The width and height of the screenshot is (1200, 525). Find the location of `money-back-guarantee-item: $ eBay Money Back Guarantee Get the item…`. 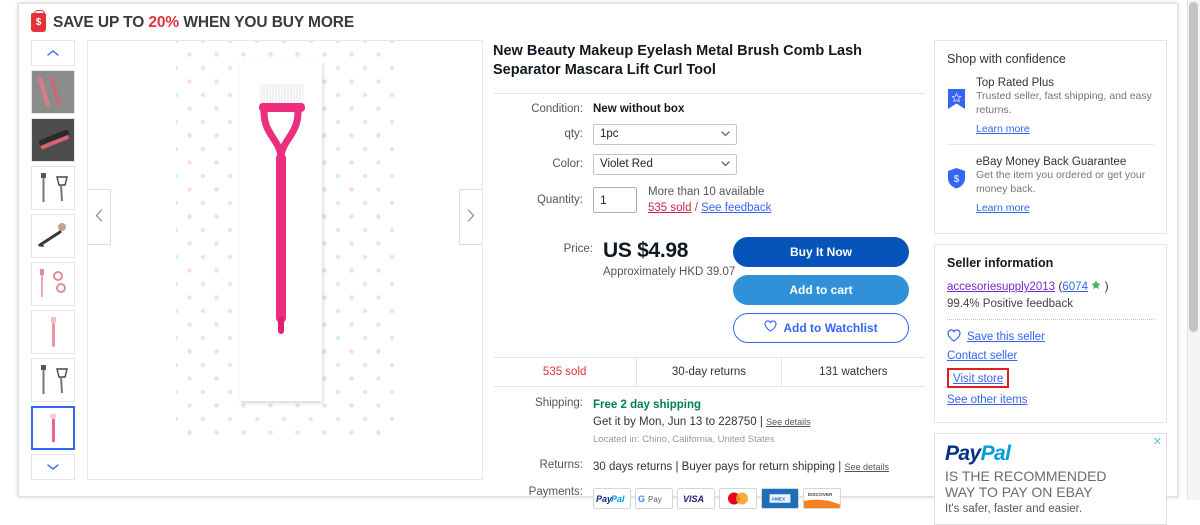

money-back-guarantee-item: $ eBay Money Back Guarantee Get the item… is located at coordinates (1050, 184).